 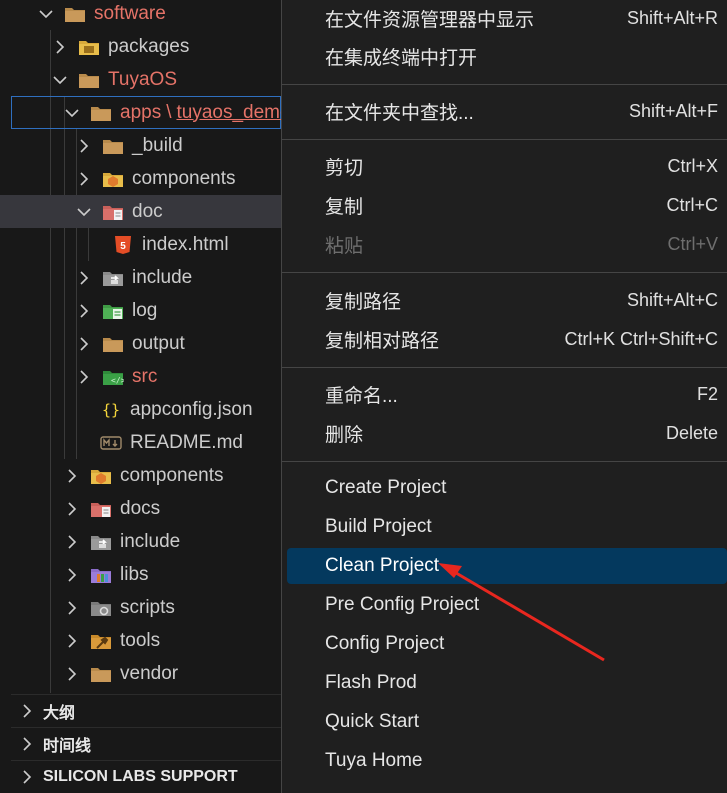 I want to click on tree-item-label: packages, so click(x=149, y=46).